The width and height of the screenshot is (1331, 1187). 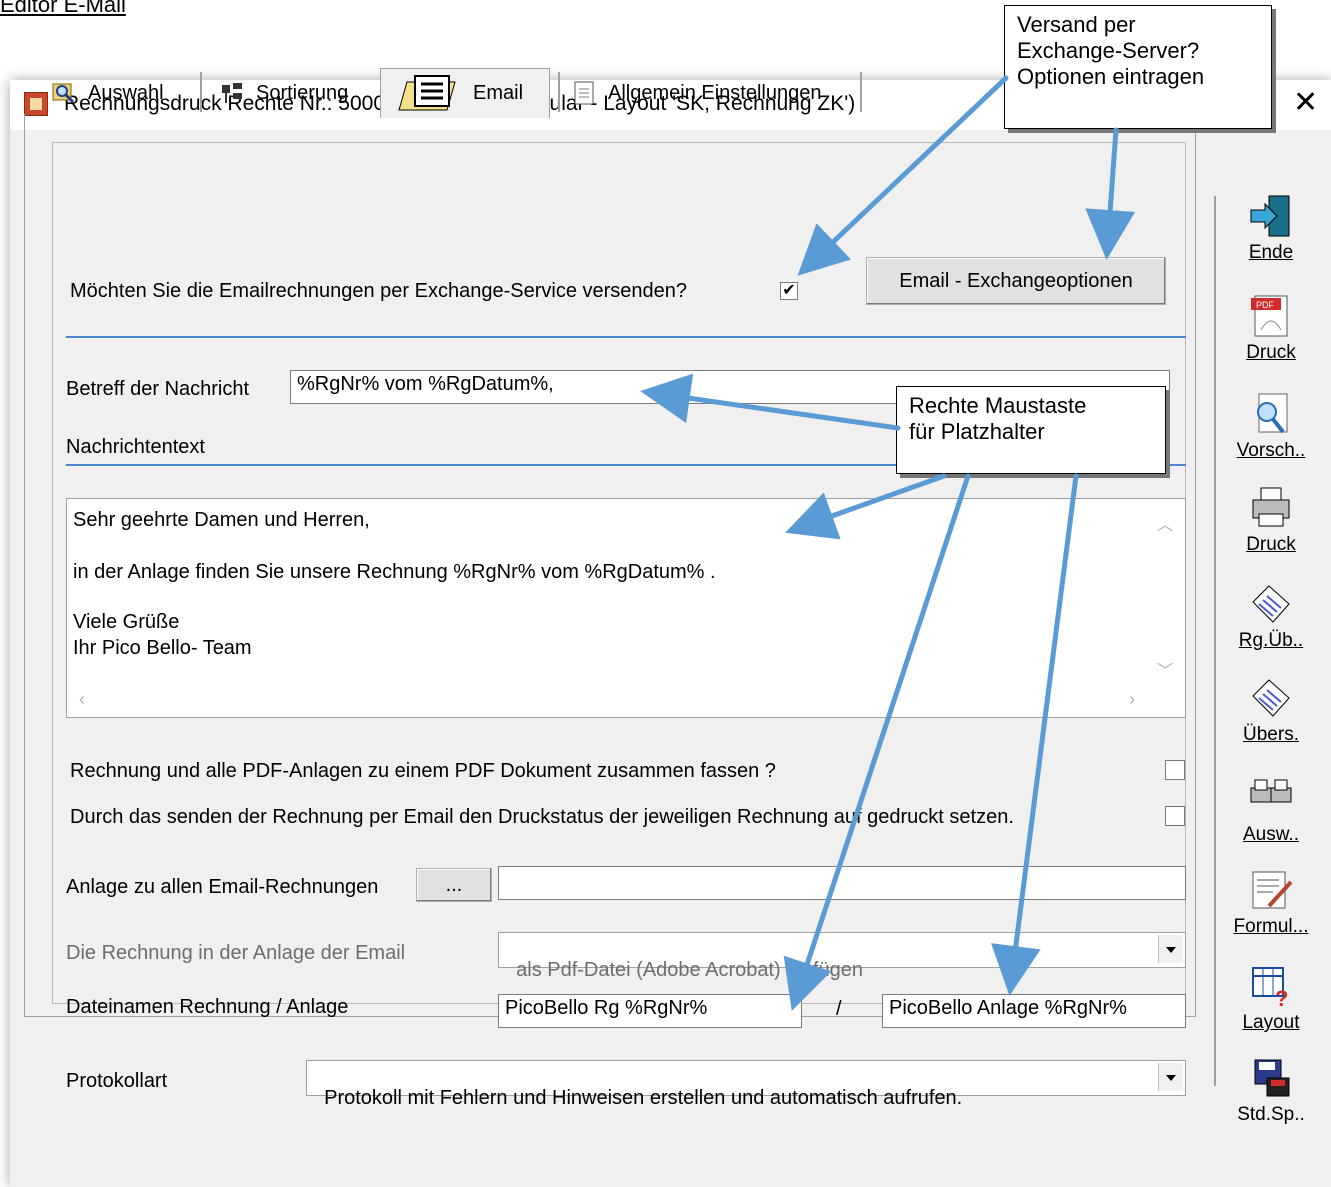 I want to click on arrow-to-options-button, so click(x=1110, y=193).